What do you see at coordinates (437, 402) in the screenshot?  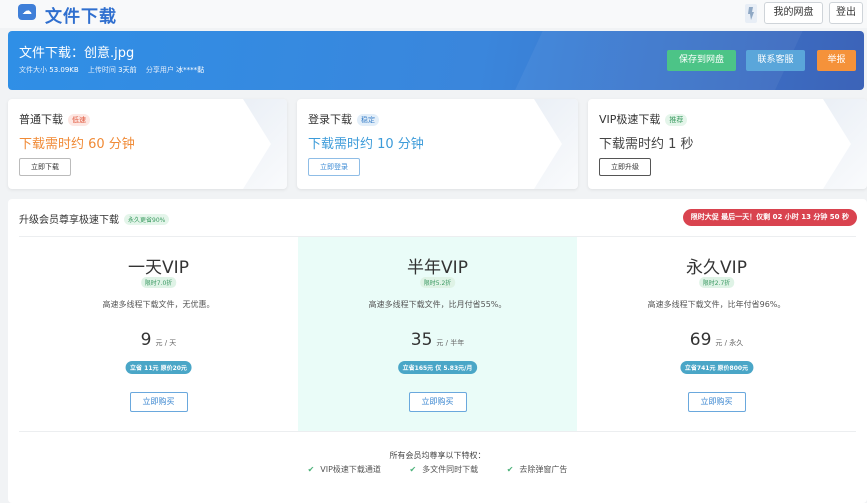 I see `buy-halfyear-button: 立即购买` at bounding box center [437, 402].